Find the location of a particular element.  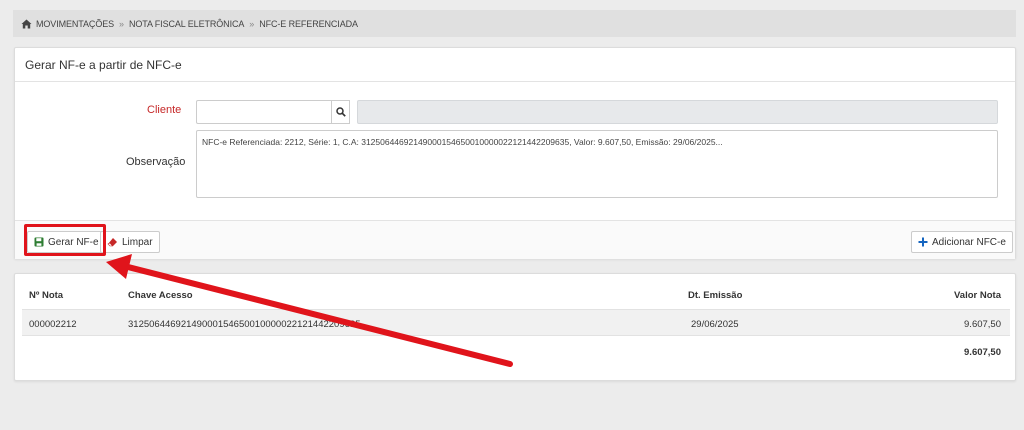

panel-title: Gerar NF-e a partir de NFC-e is located at coordinates (515, 65).